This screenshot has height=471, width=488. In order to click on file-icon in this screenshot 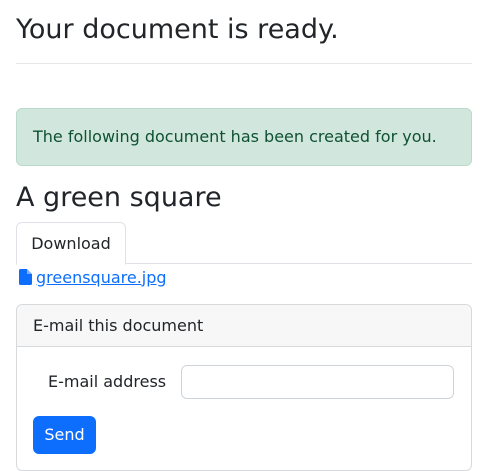, I will do `click(25, 277)`.